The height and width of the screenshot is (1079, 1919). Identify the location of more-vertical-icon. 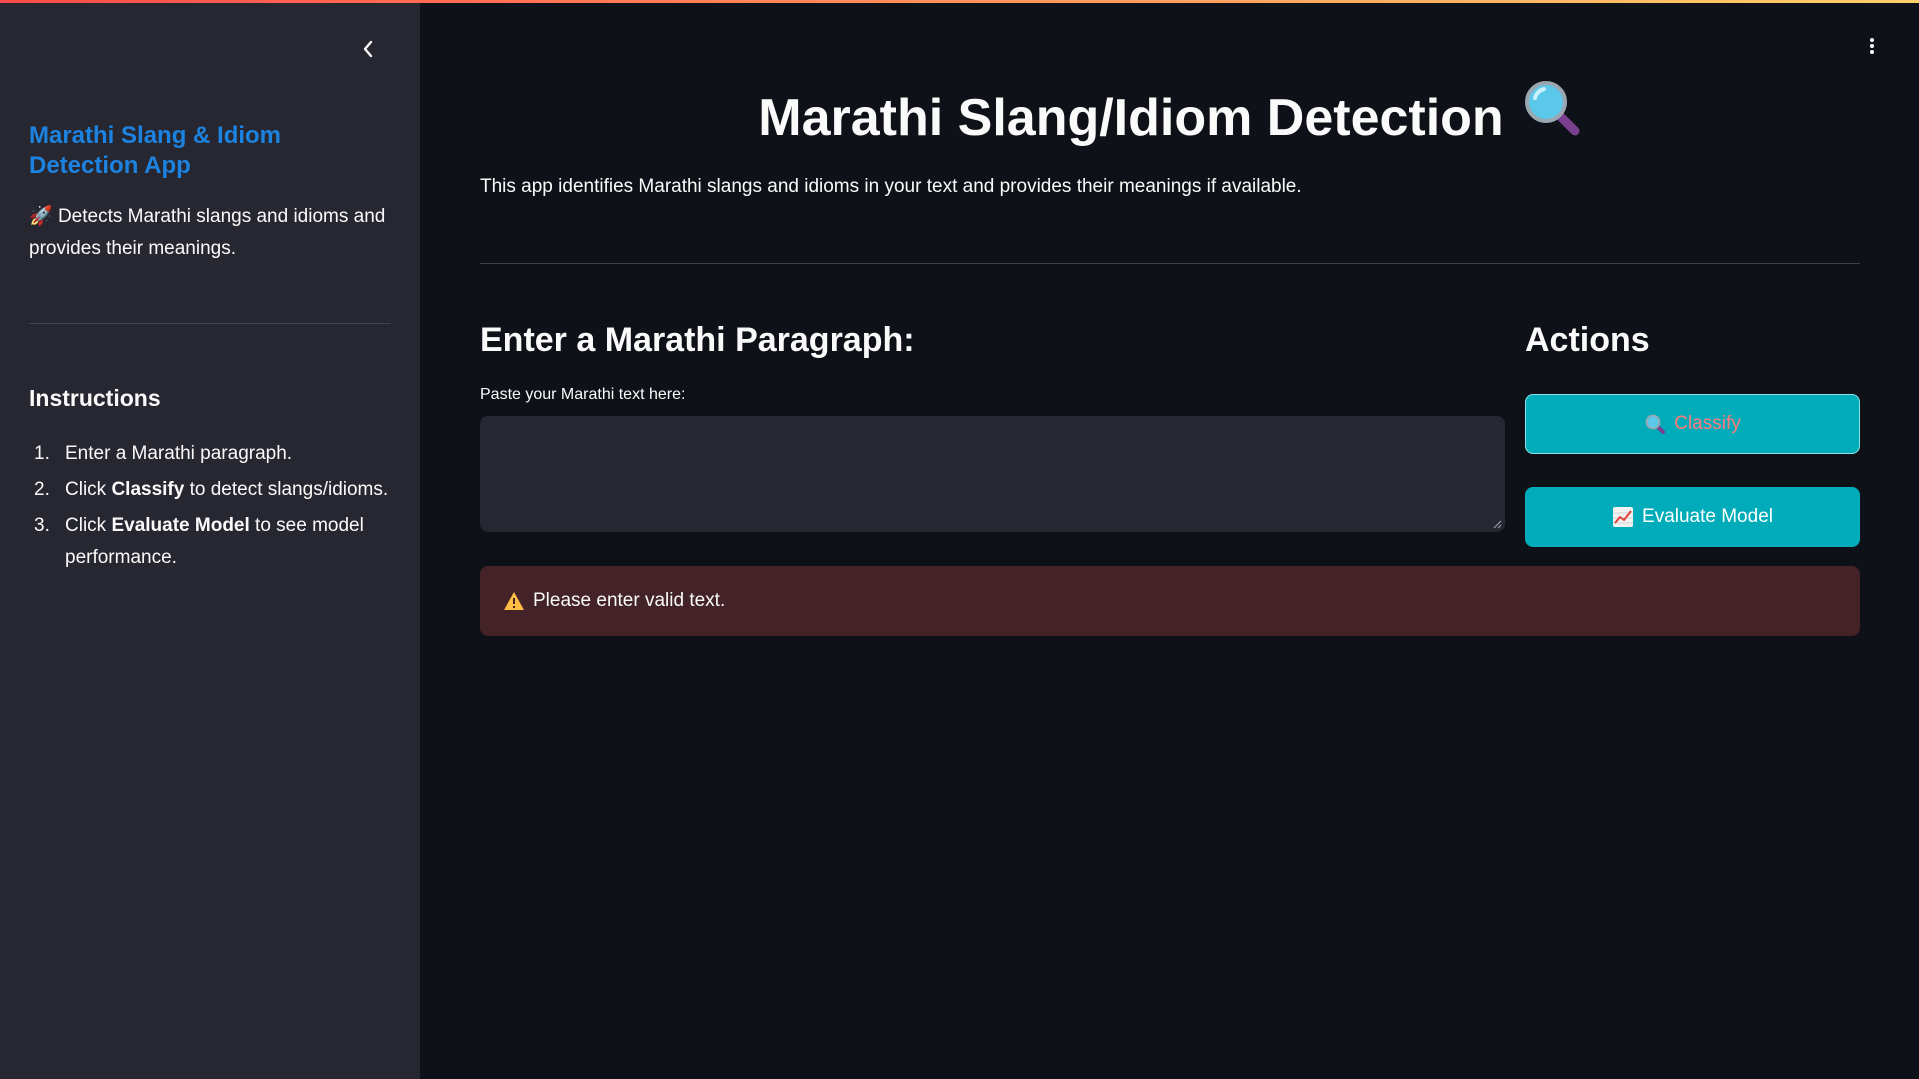
(1872, 46).